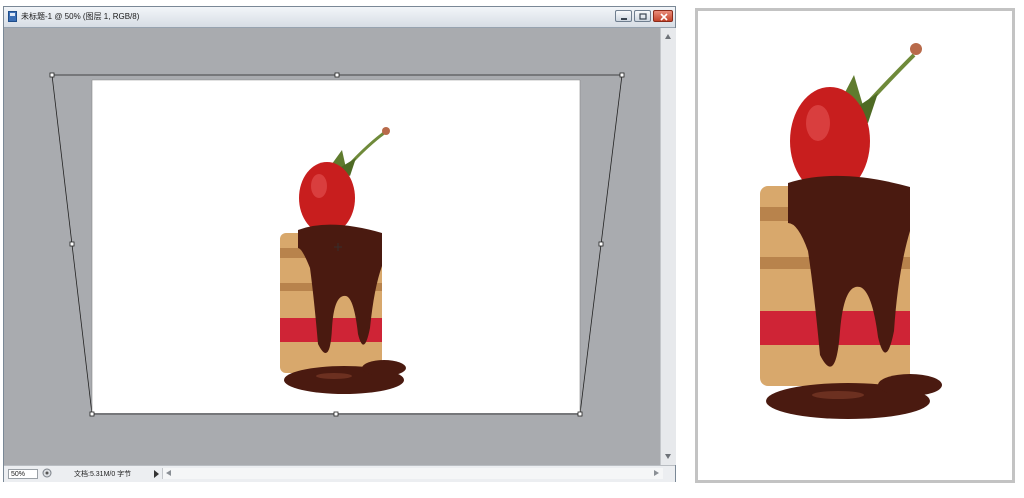 Image resolution: width=1024 pixels, height=498 pixels. What do you see at coordinates (623, 16) in the screenshot?
I see `minimize-button` at bounding box center [623, 16].